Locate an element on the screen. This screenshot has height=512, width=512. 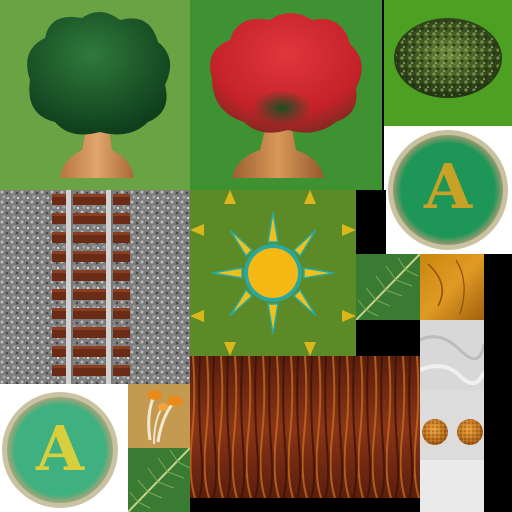
tile-leaf-lower is located at coordinates (159, 480).